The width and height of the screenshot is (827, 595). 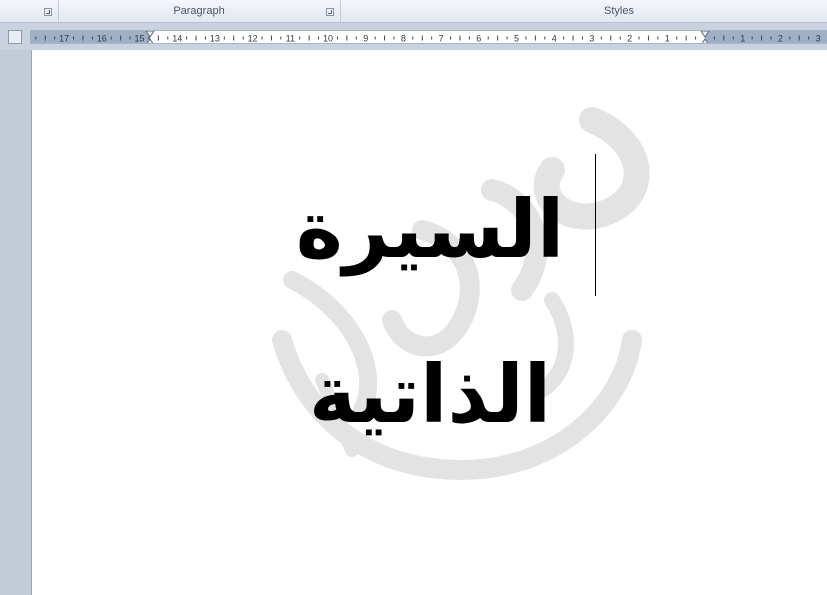 I want to click on document-heading-line-2: الذاتية, so click(x=429, y=395).